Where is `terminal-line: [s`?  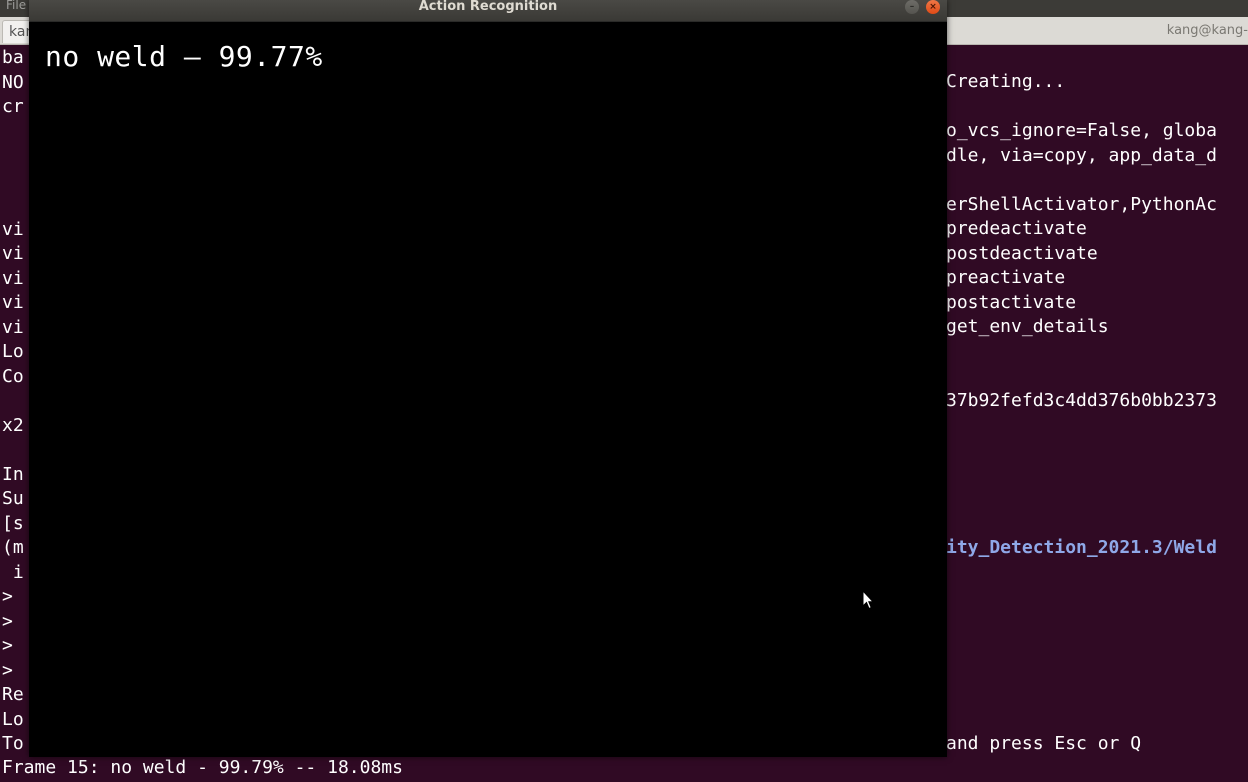
terminal-line: [s is located at coordinates (13, 523).